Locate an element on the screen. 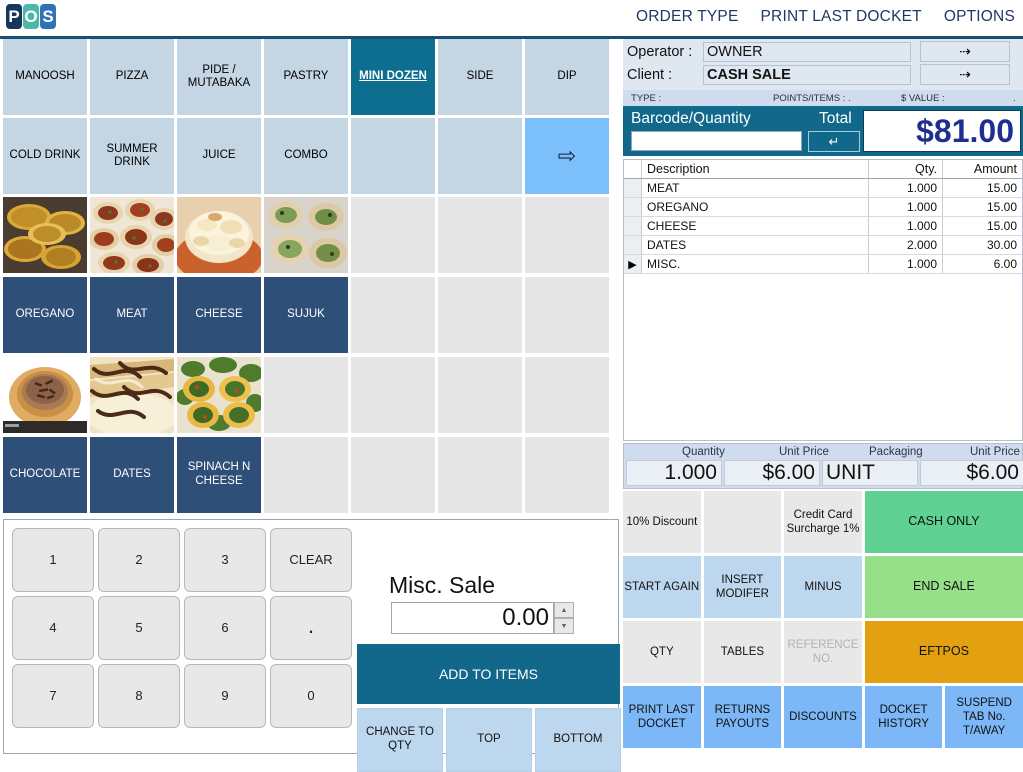 The height and width of the screenshot is (772, 1023). product-sujuk: SUJUK is located at coordinates (306, 315).